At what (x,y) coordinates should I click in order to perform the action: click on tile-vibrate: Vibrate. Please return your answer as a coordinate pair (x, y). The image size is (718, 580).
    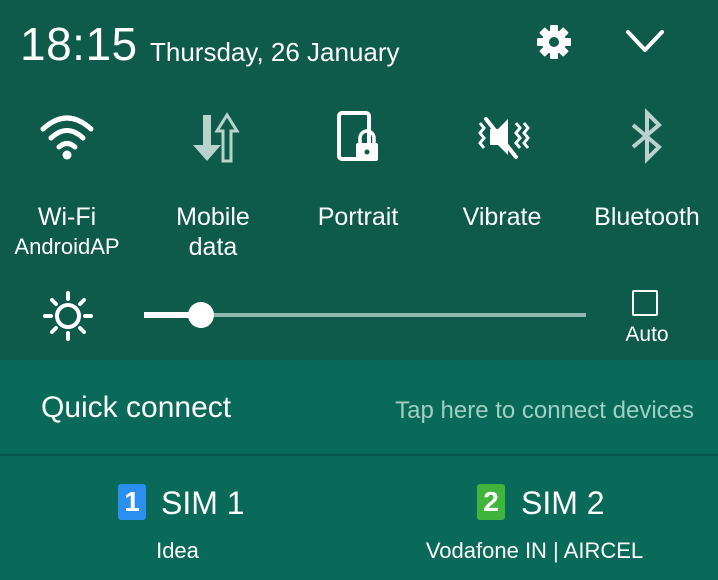
    Looking at the image, I should click on (502, 185).